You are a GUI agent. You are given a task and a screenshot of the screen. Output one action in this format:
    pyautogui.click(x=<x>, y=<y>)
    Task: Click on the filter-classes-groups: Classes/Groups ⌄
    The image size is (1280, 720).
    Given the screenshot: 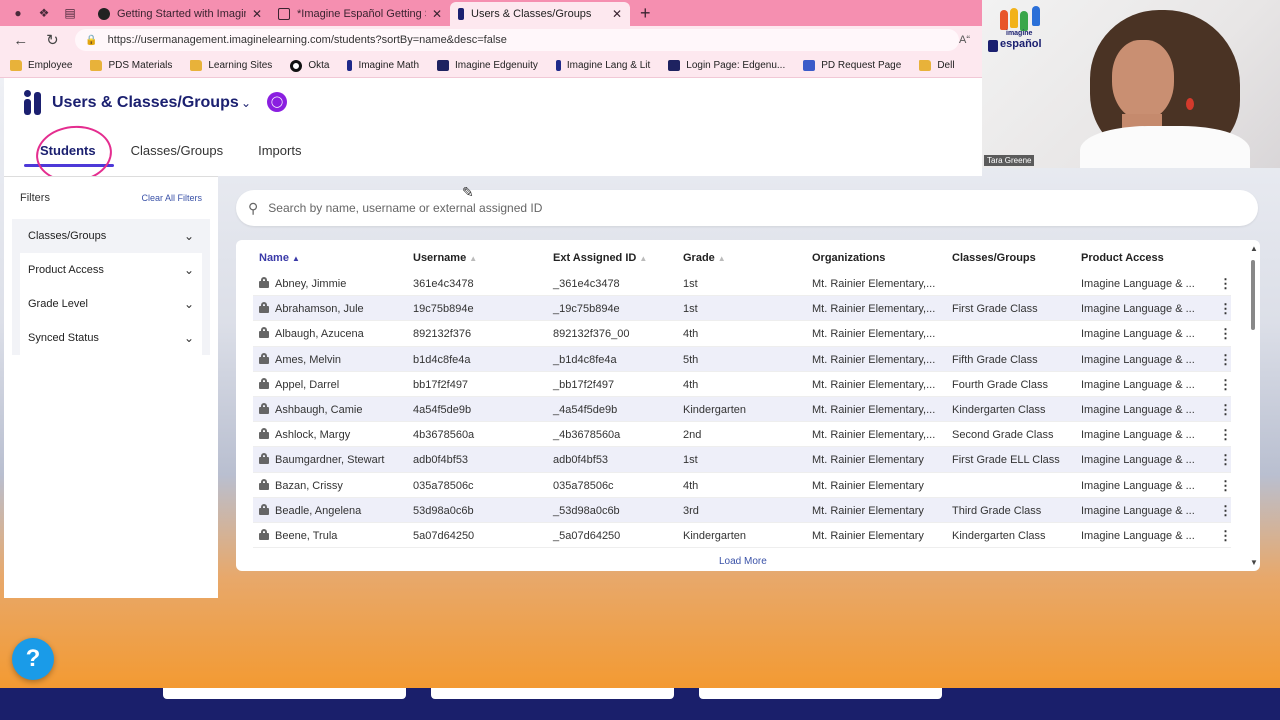 What is the action you would take?
    pyautogui.click(x=111, y=236)
    